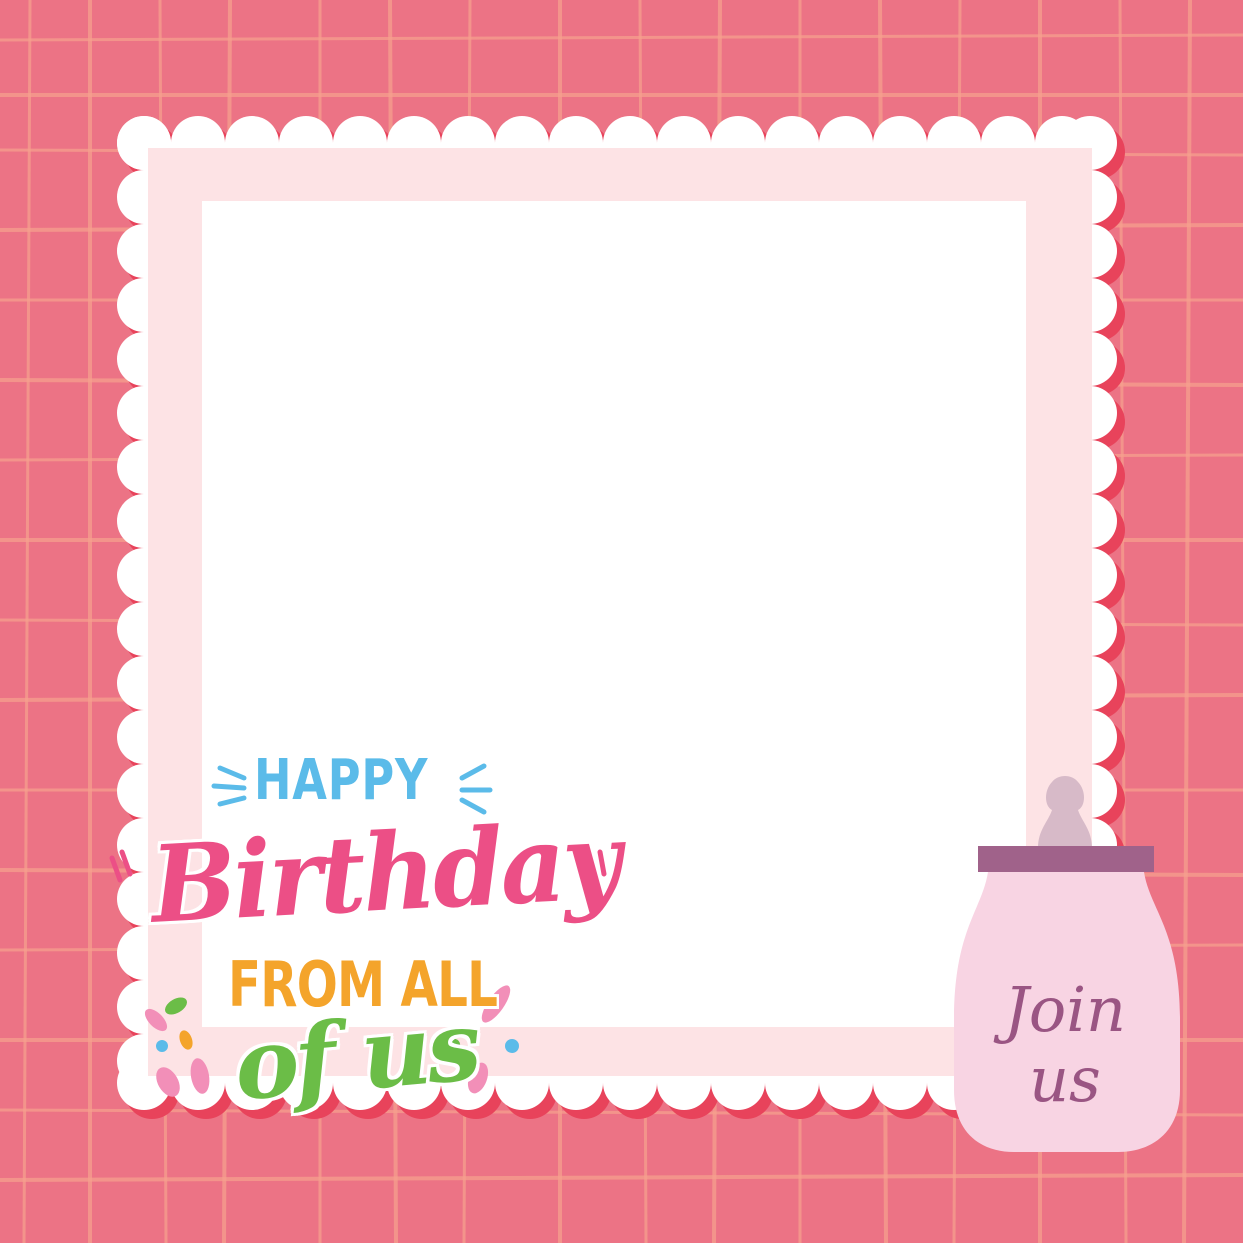 The height and width of the screenshot is (1243, 1243). Describe the element at coordinates (1066, 859) in the screenshot. I see `bottle-ring` at that location.